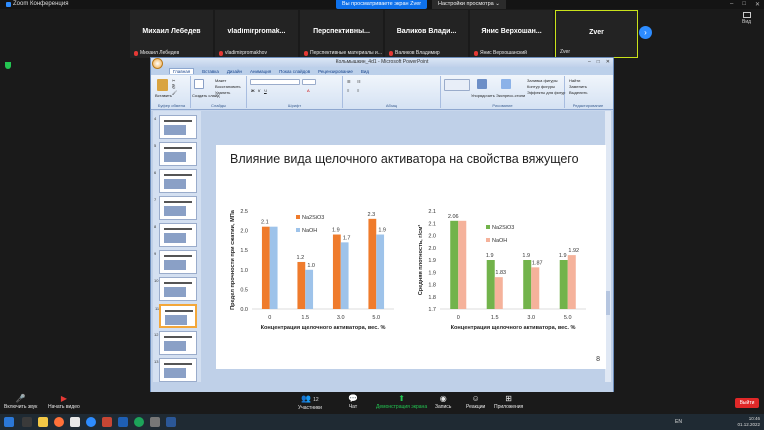 The width and height of the screenshot is (764, 430). I want to click on bullets-icon: ☰, so click(349, 81).